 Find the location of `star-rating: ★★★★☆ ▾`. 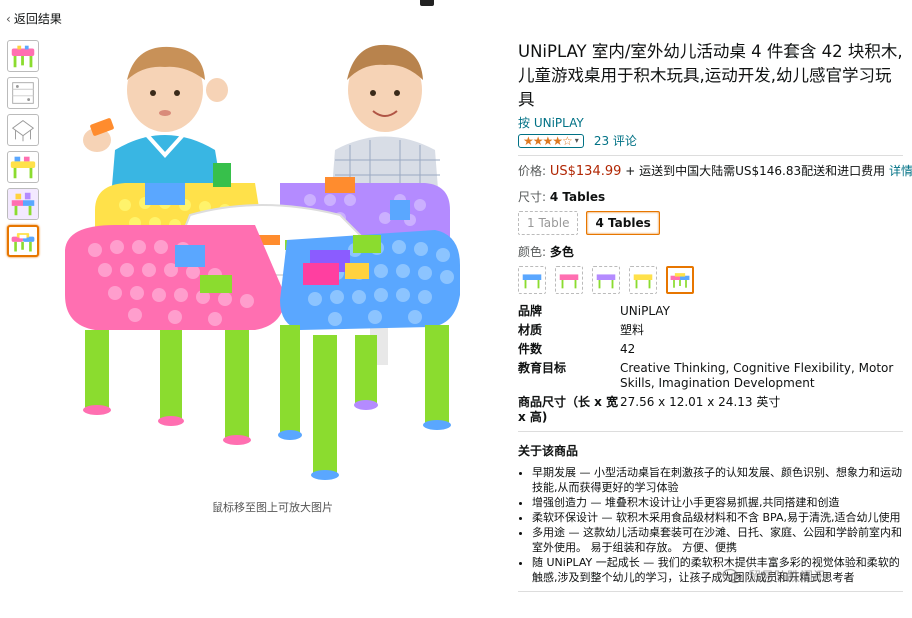

star-rating: ★★★★☆ ▾ is located at coordinates (551, 140).